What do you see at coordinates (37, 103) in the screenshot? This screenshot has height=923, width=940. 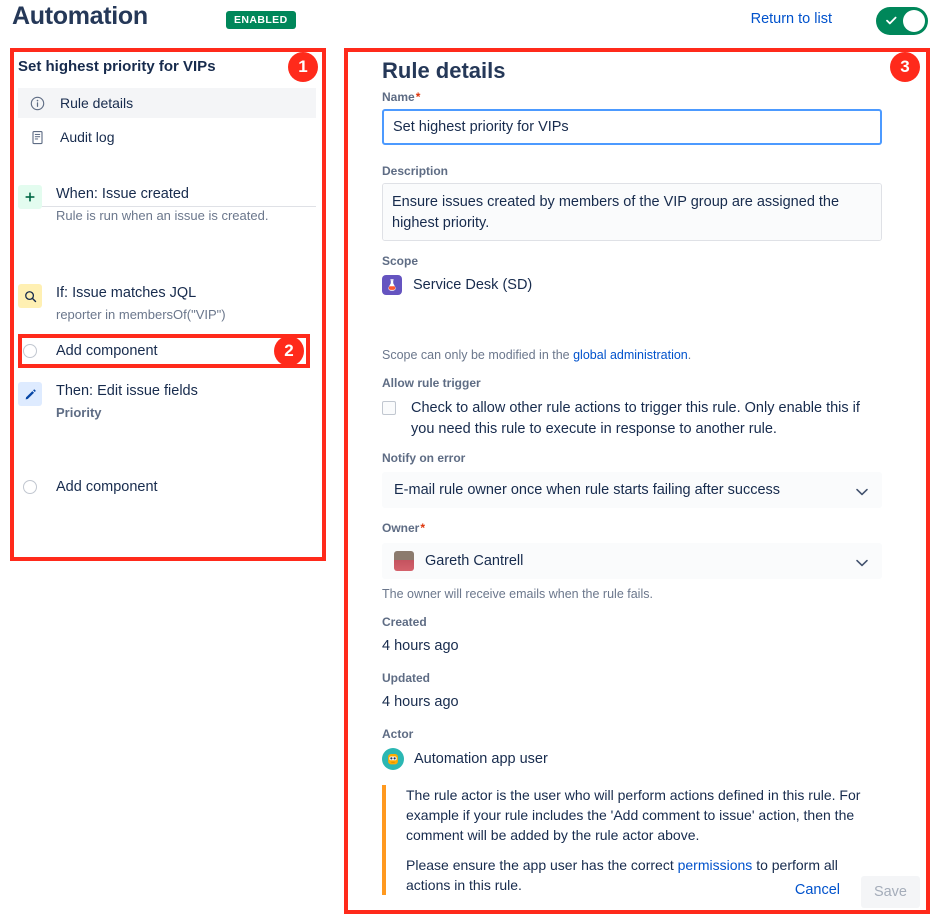 I see `info-circle-icon` at bounding box center [37, 103].